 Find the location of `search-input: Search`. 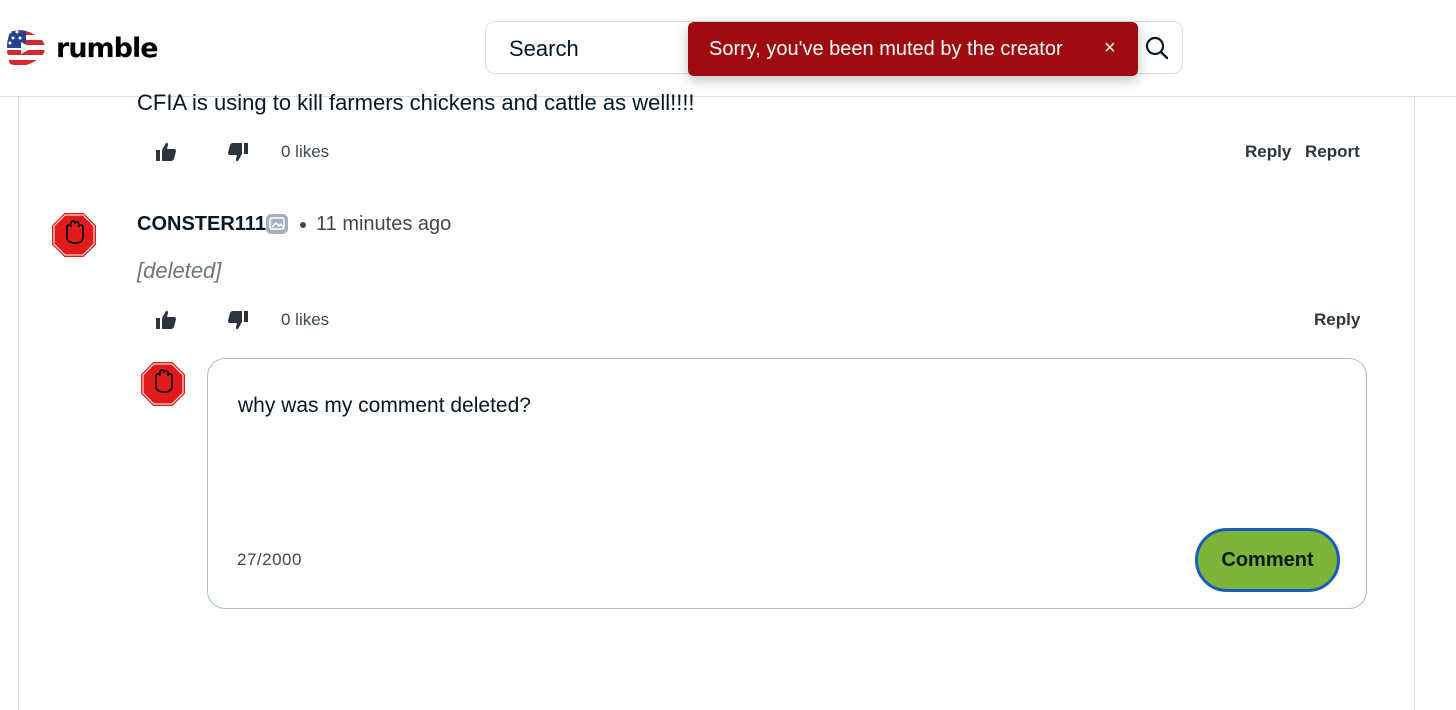

search-input: Search is located at coordinates (544, 49).